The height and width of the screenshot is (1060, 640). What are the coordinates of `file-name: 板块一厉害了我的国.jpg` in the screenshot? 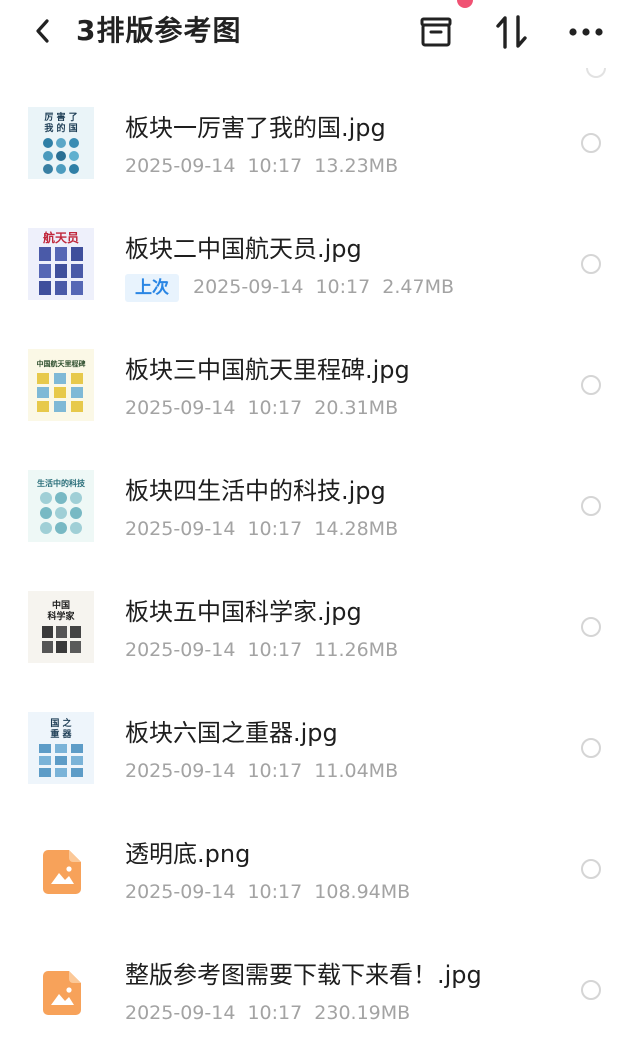 It's located at (255, 128).